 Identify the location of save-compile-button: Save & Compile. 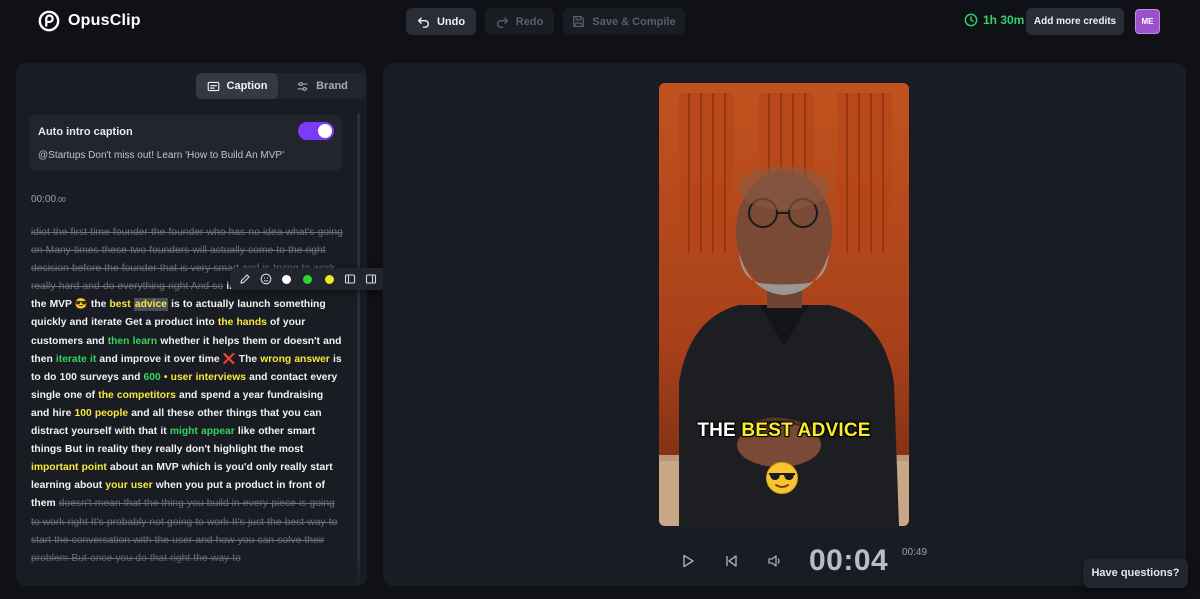
(624, 21).